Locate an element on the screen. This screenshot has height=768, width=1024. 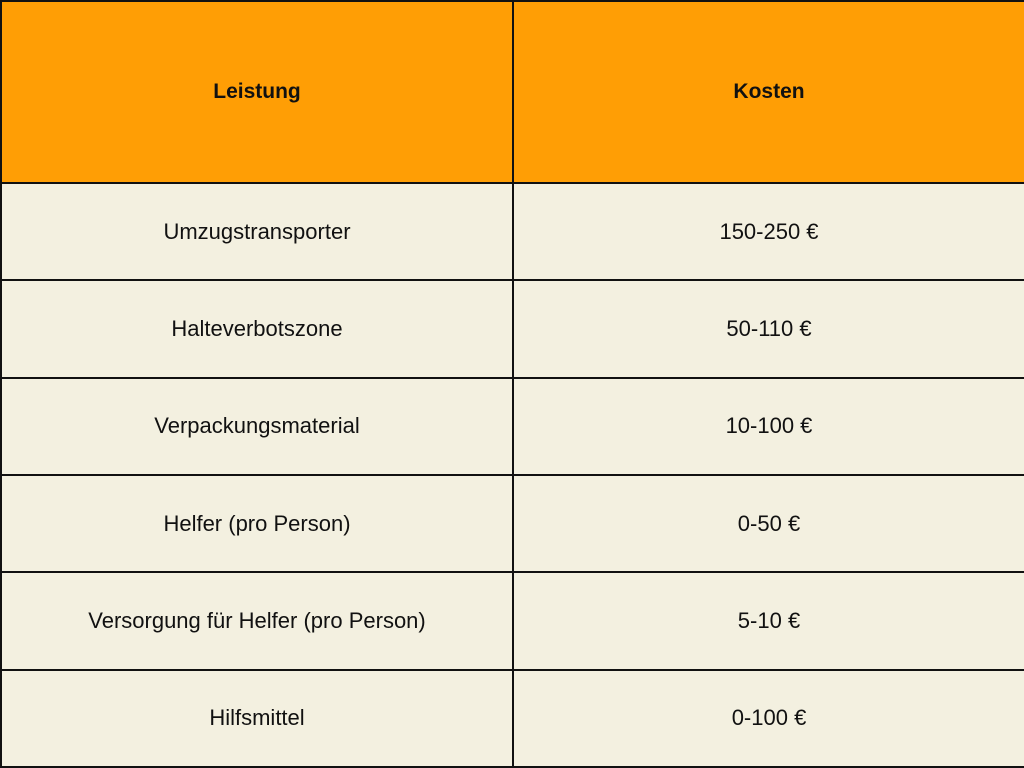
service-cell: Verpackungsmaterial is located at coordinates (257, 426).